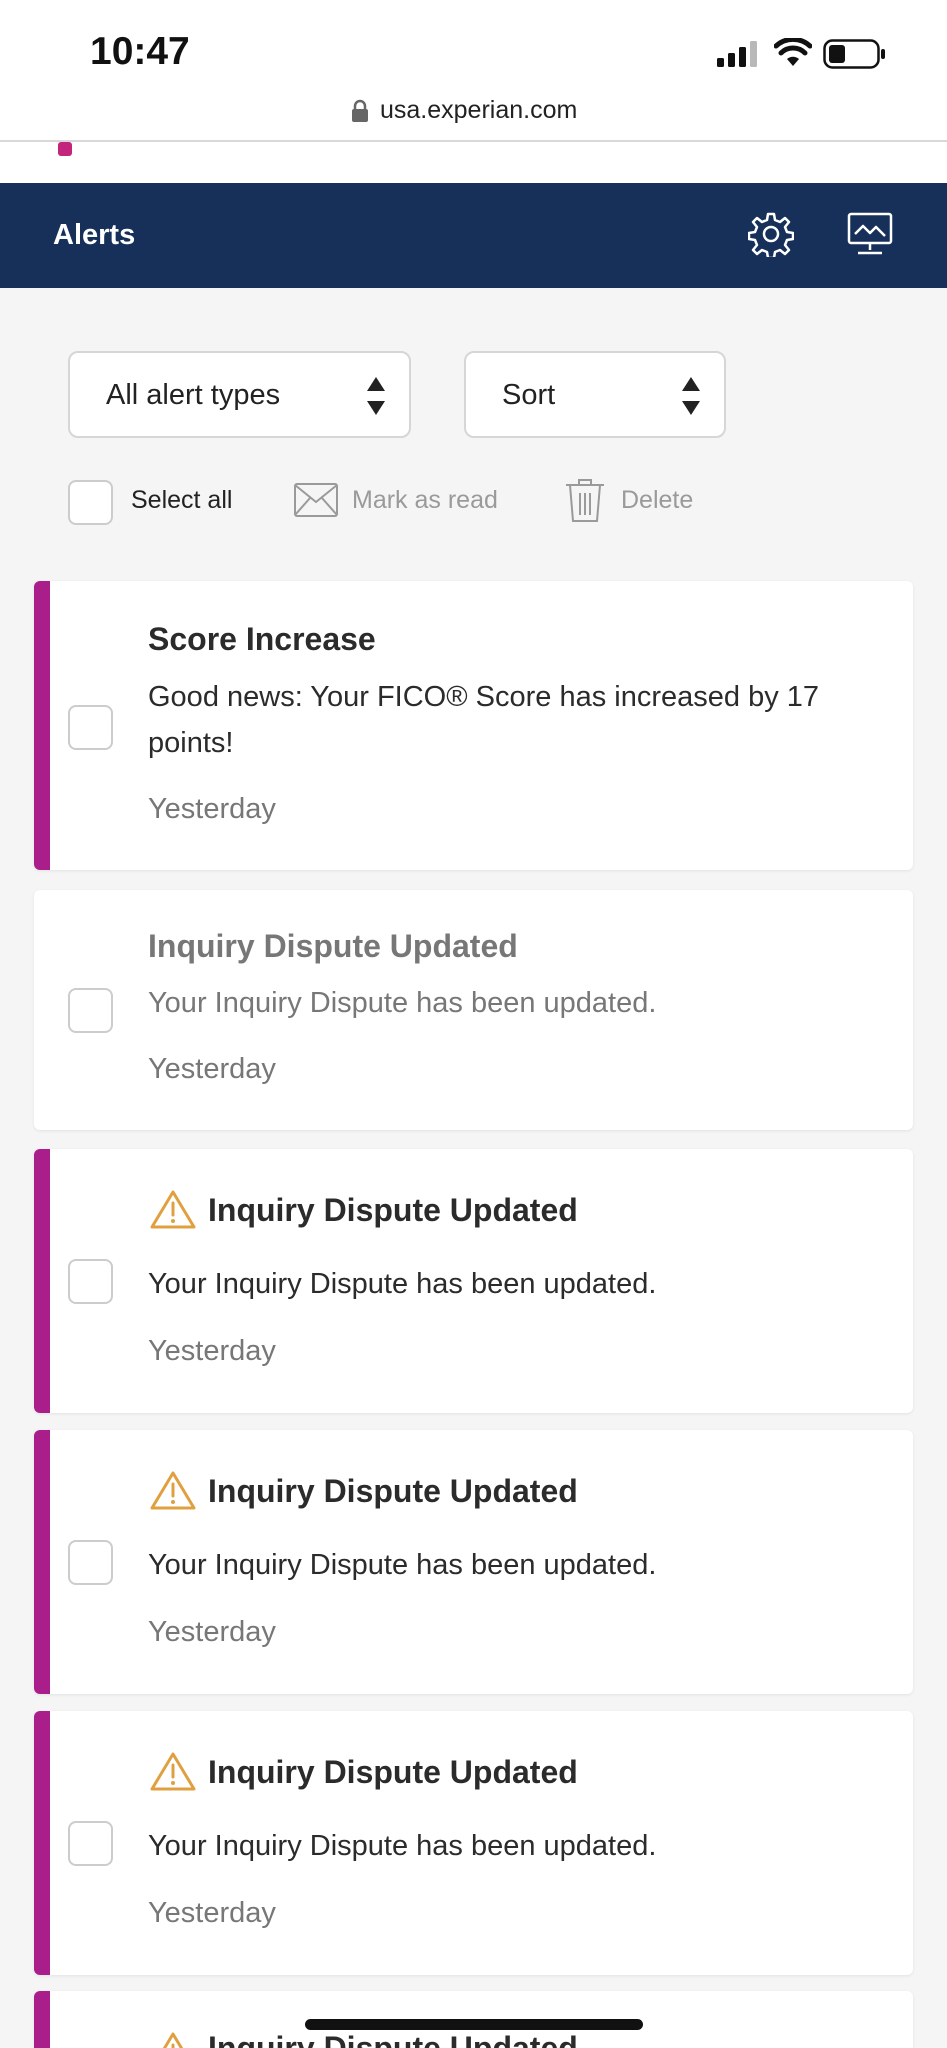 This screenshot has height=2048, width=947. Describe the element at coordinates (94, 235) in the screenshot. I see `page-title: Alerts` at that location.